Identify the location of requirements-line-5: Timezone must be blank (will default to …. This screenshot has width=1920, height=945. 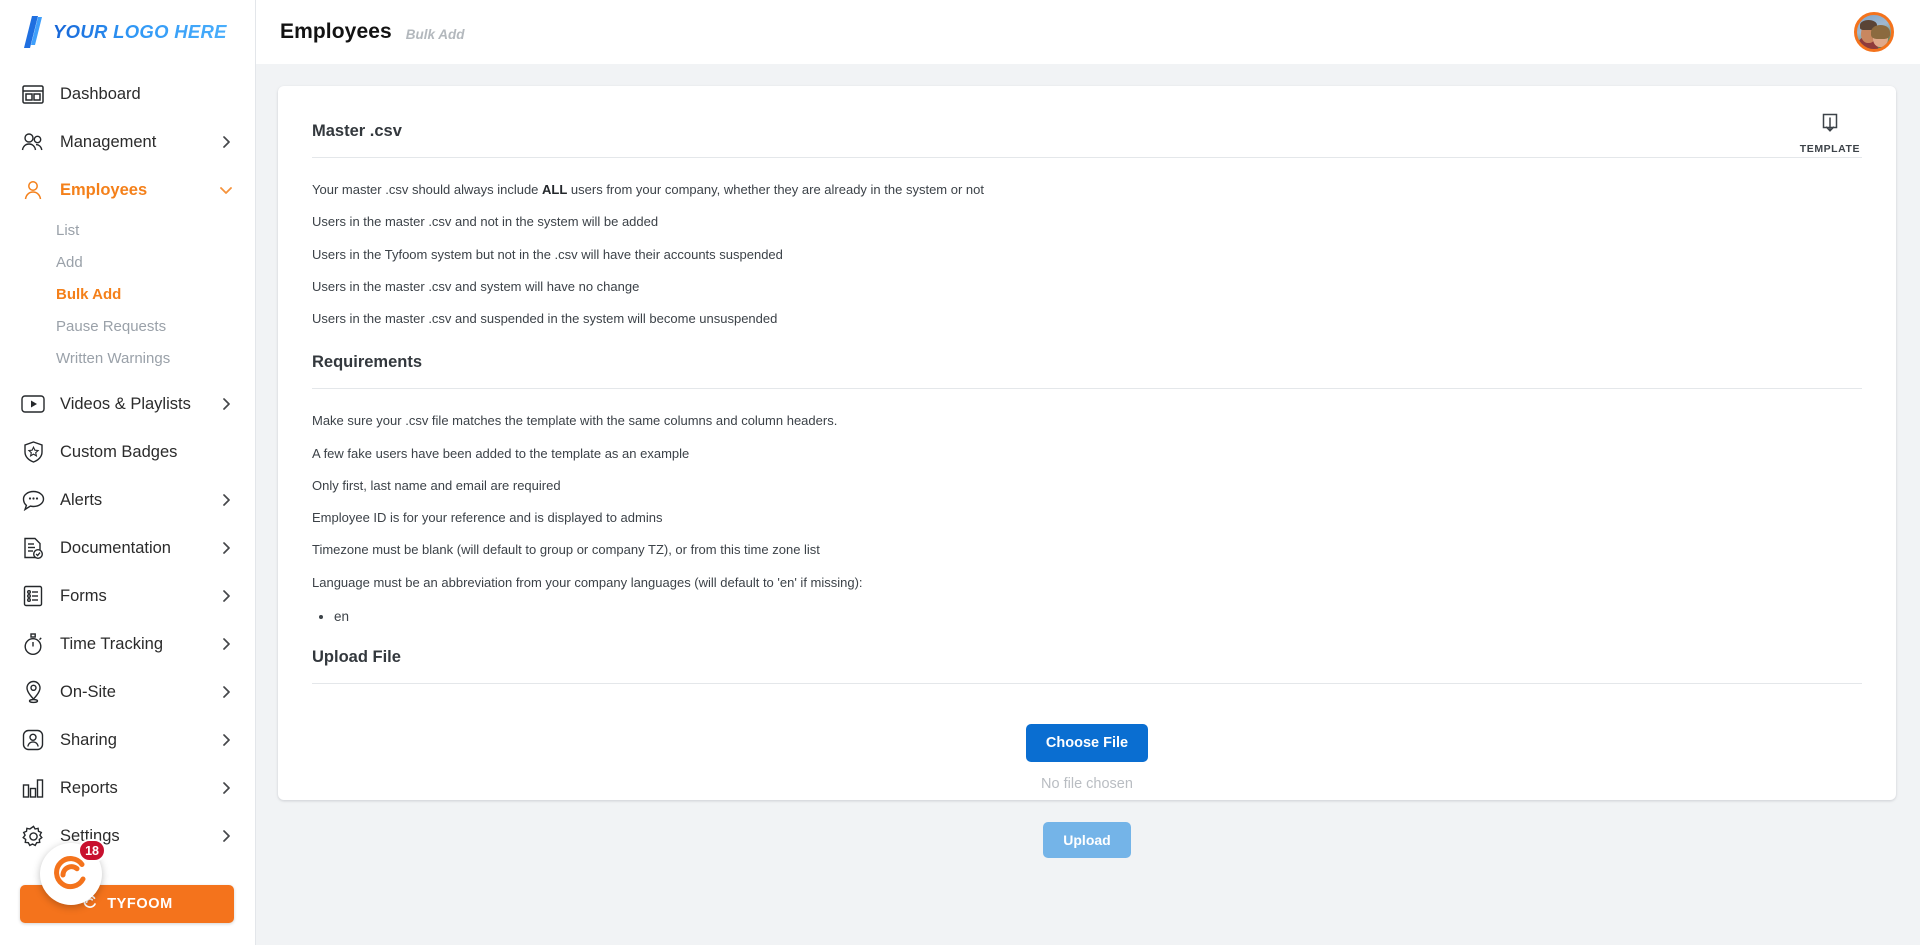
(566, 550).